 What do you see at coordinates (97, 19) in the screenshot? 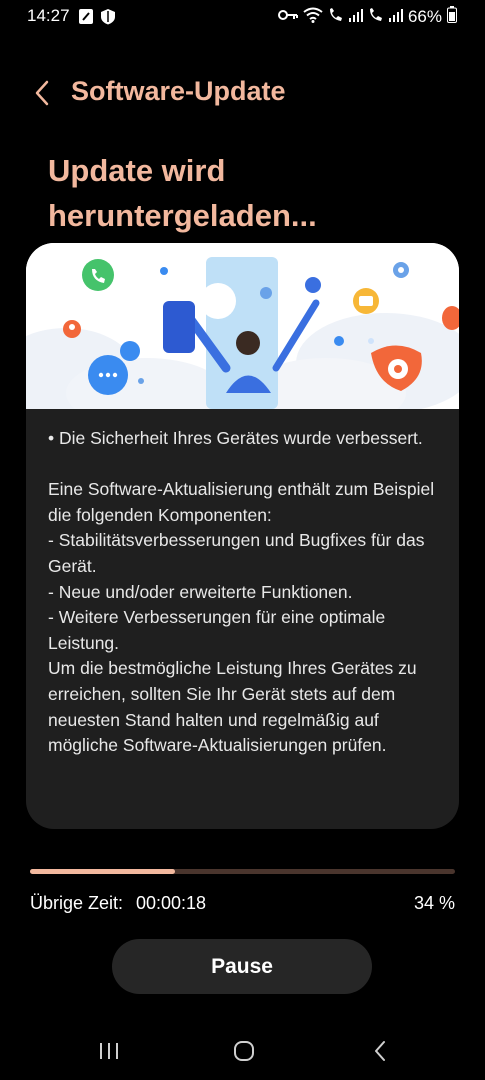
I see `status-left-icons` at bounding box center [97, 19].